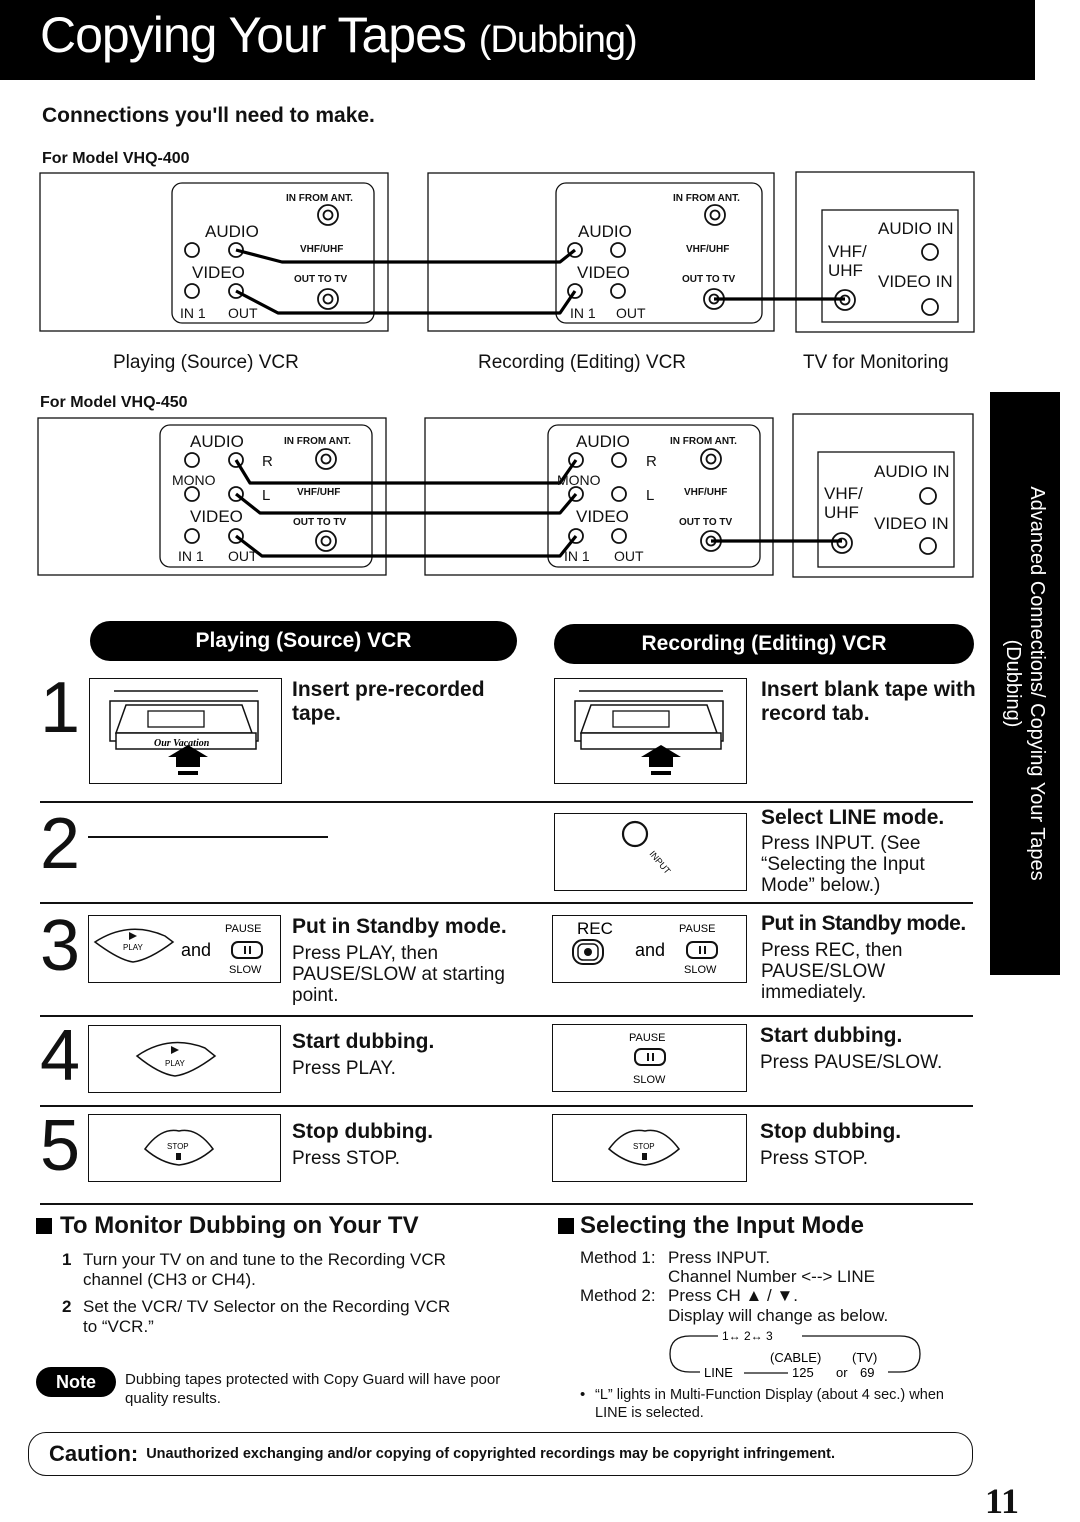 This screenshot has height=1522, width=1080. I want to click on caption-source-vcr: Playing (Source) VCR, so click(206, 362).